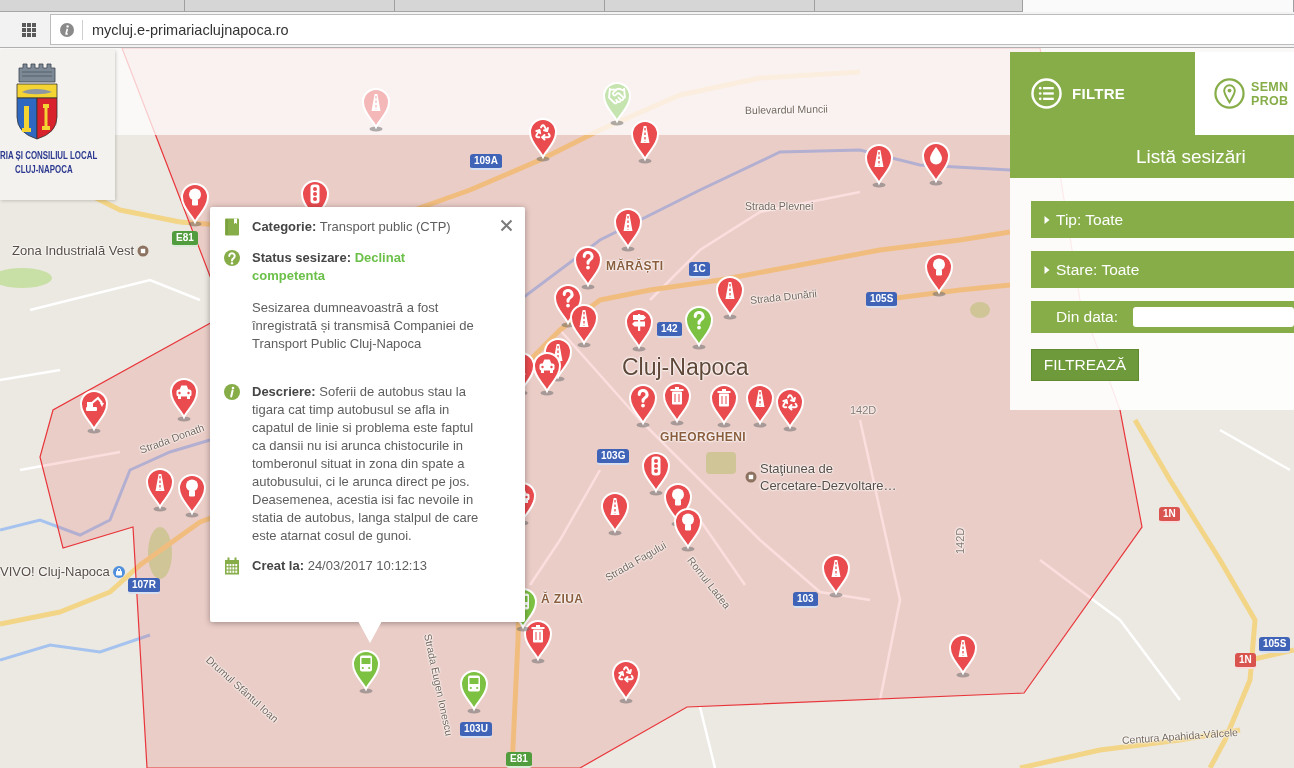 The width and height of the screenshot is (1294, 768). I want to click on panel-tab: SEMN PROB, so click(1244, 93).